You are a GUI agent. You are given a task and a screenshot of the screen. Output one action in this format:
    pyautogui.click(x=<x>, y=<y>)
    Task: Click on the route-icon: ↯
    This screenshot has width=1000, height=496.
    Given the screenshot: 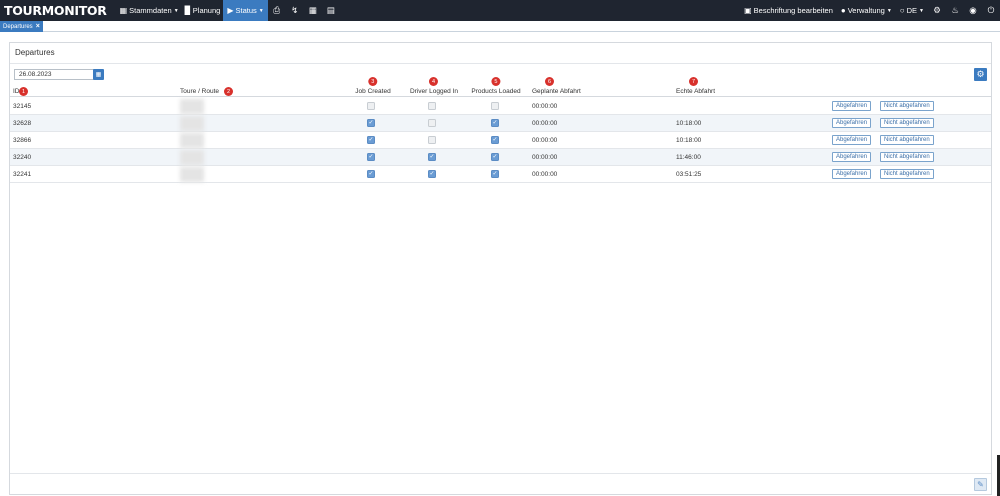 What is the action you would take?
    pyautogui.click(x=295, y=10)
    